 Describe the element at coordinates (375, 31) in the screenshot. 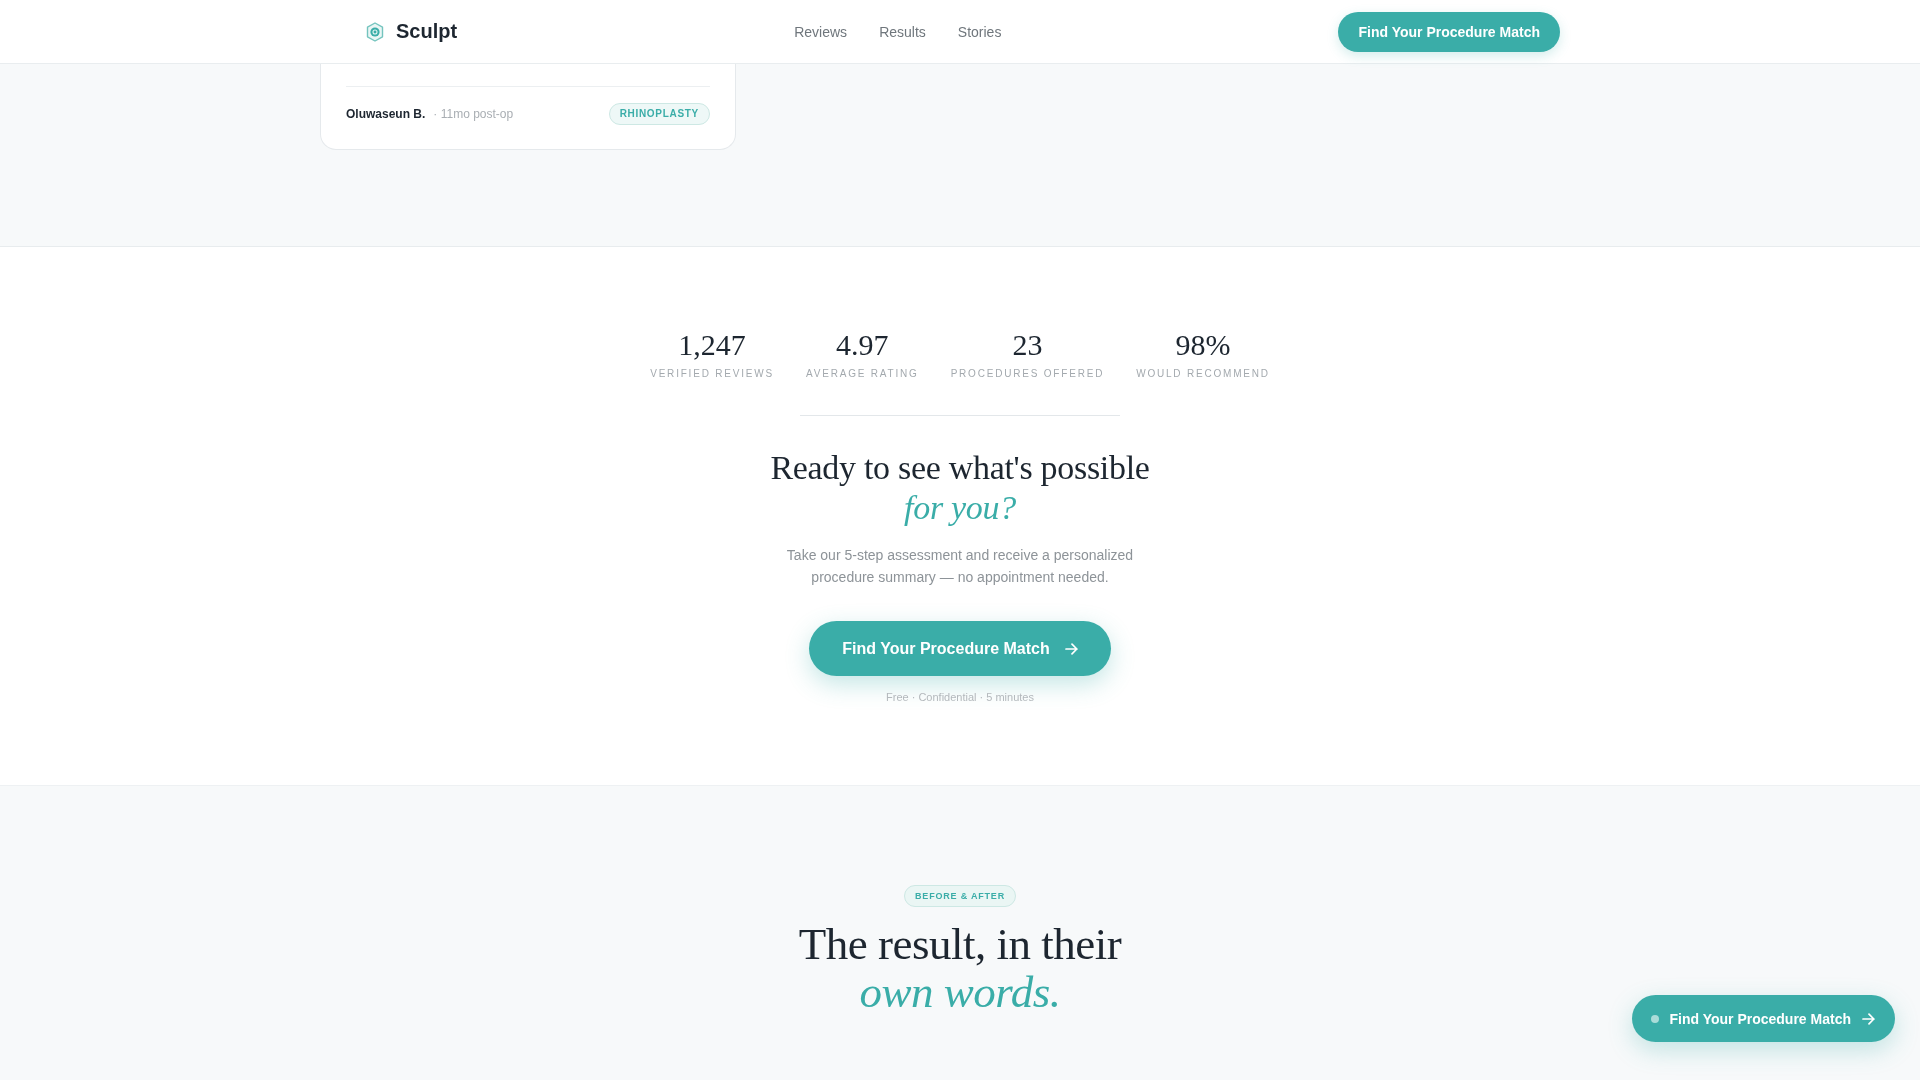

I see `hexagon-logo-icon` at that location.